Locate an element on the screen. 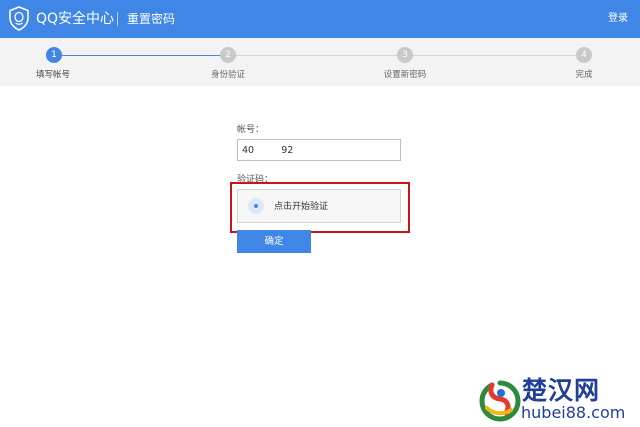 The height and width of the screenshot is (427, 640). step-3-label: 设置新密码 is located at coordinates (405, 75).